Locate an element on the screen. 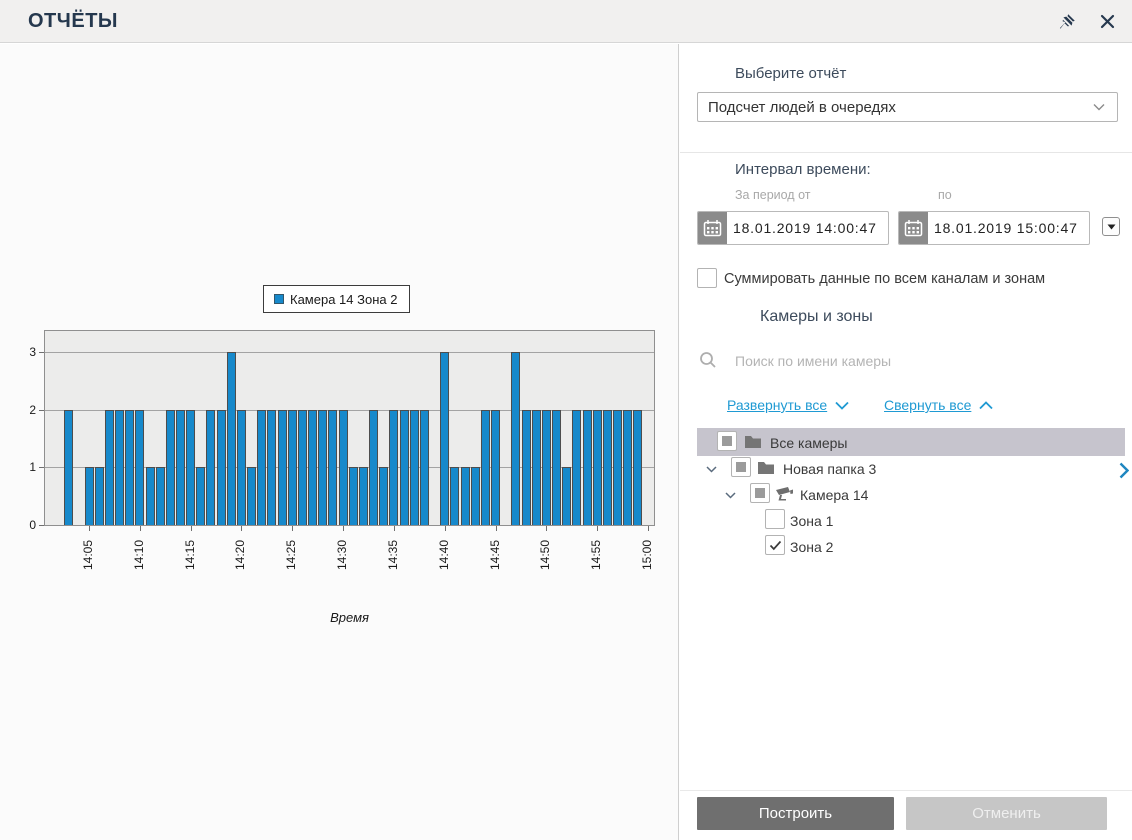 The height and width of the screenshot is (840, 1132). indeterminate-mark is located at coordinates (741, 467).